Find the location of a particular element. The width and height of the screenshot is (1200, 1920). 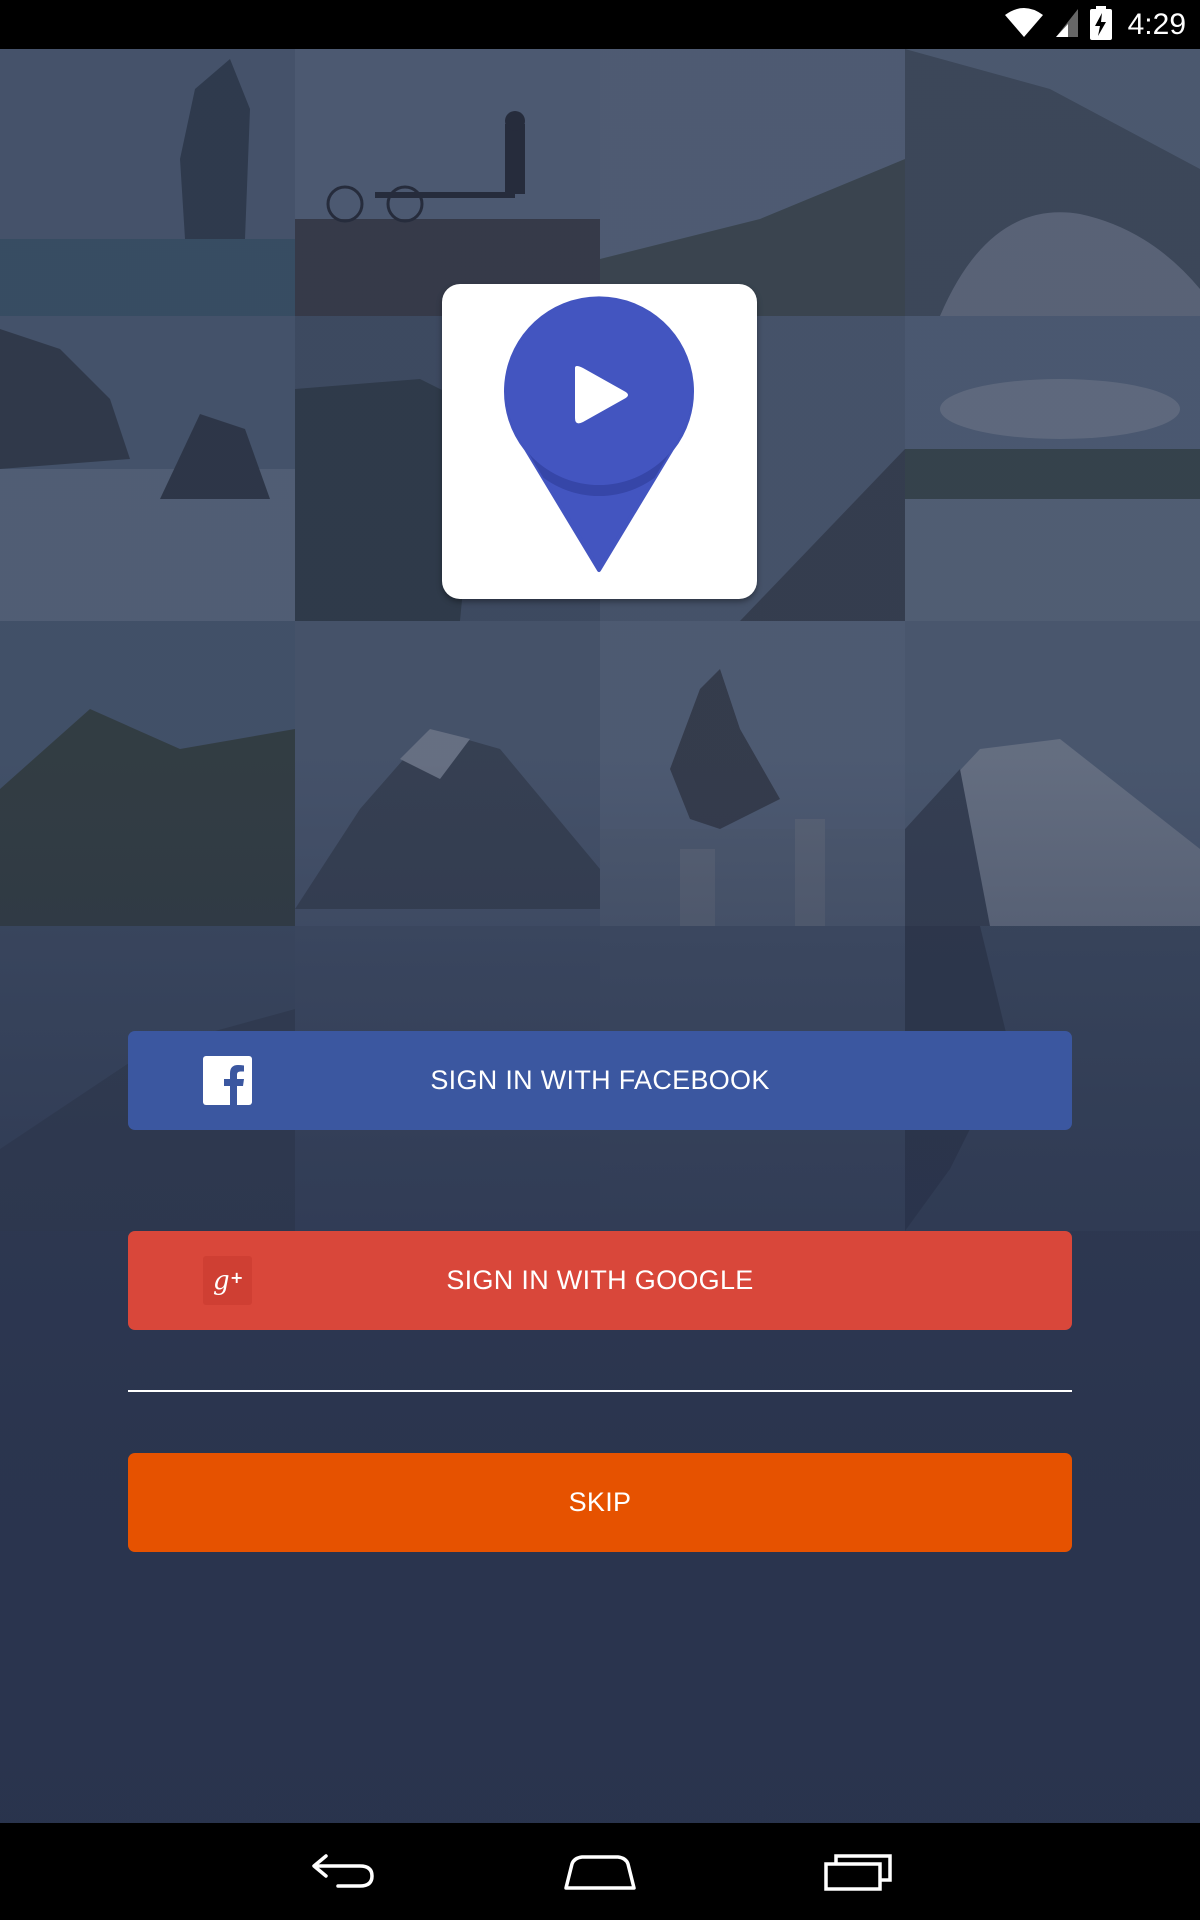

sign-in-facebook-label: SIGN IN WITH FACEBOOK is located at coordinates (600, 1080).